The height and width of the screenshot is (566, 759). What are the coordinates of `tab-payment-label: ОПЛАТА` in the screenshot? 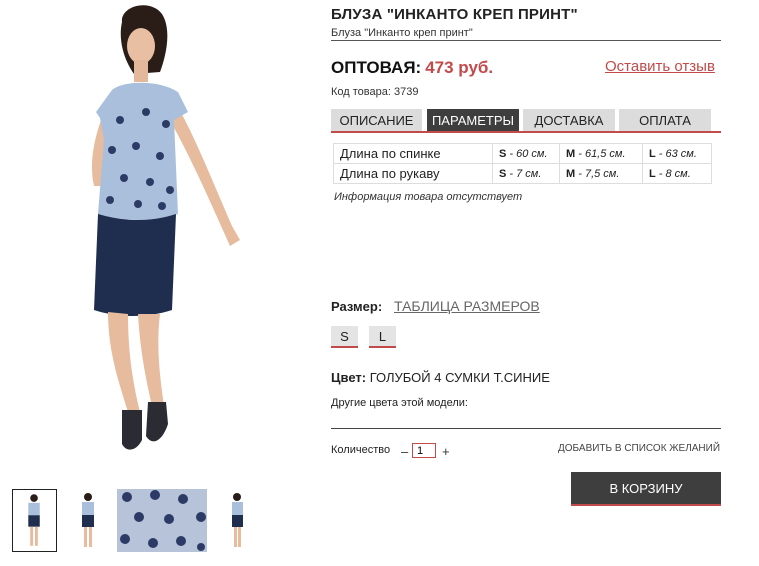 It's located at (665, 120).